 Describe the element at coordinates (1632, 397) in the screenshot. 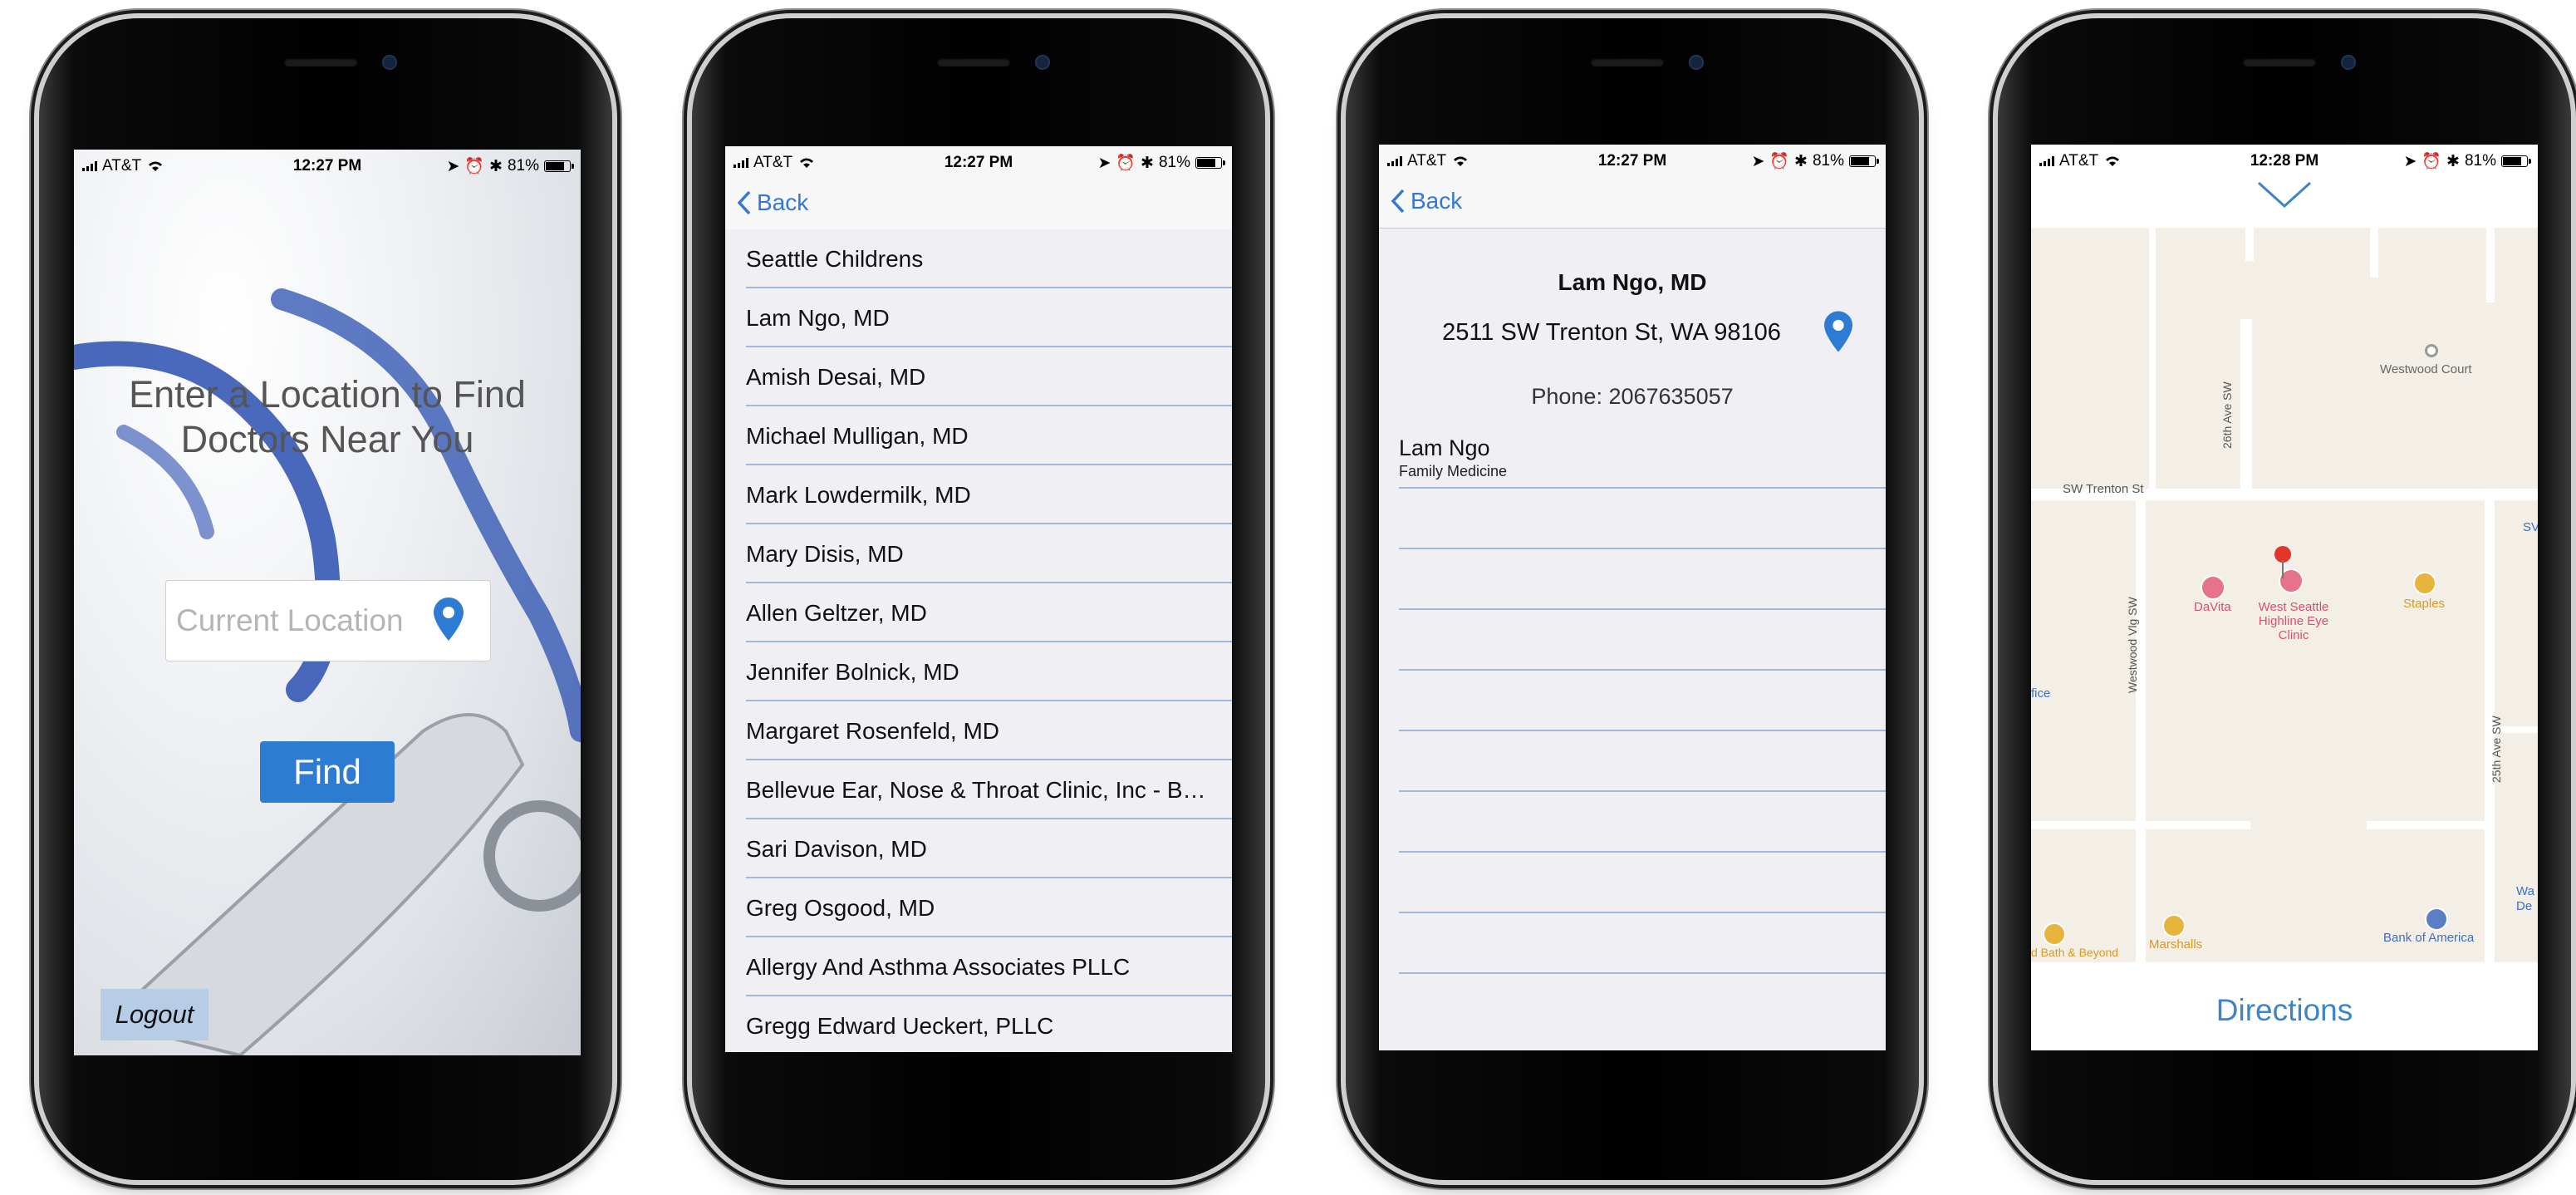

I see `phone-number: Phone: 2067635057` at that location.